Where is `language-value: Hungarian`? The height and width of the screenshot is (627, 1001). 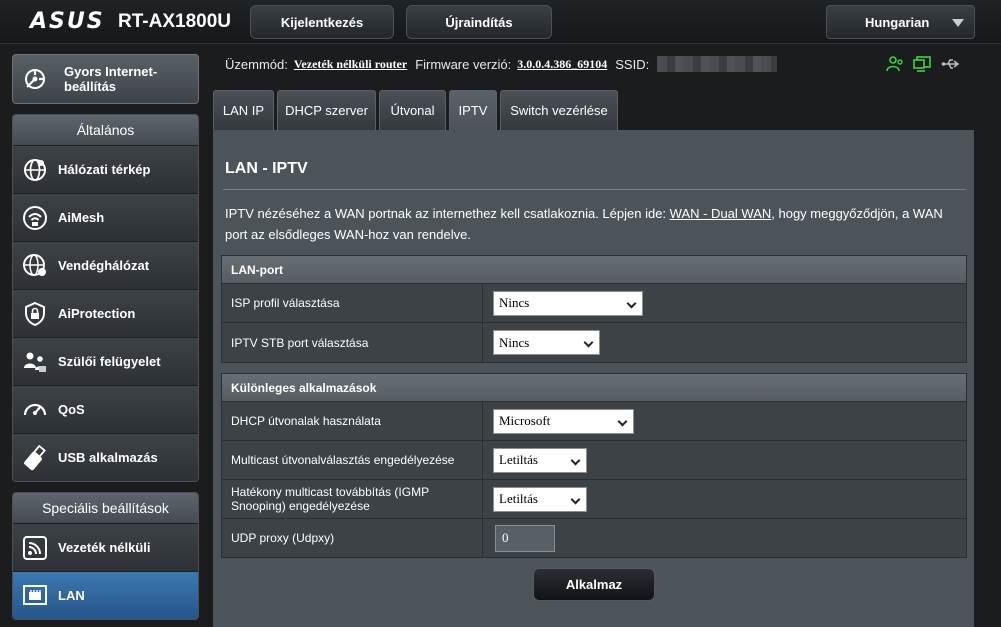 language-value: Hungarian is located at coordinates (897, 22).